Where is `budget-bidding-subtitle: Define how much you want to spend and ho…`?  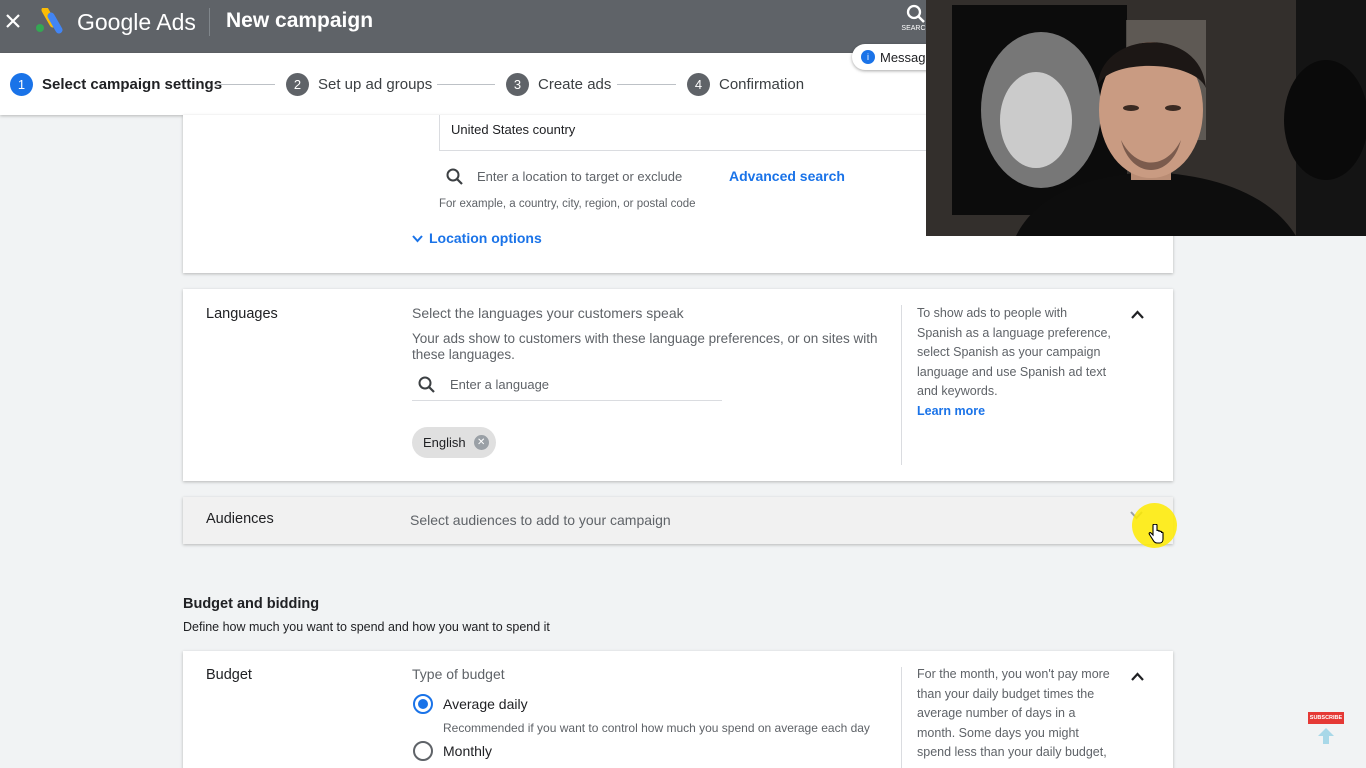 budget-bidding-subtitle: Define how much you want to spend and ho… is located at coordinates (366, 627).